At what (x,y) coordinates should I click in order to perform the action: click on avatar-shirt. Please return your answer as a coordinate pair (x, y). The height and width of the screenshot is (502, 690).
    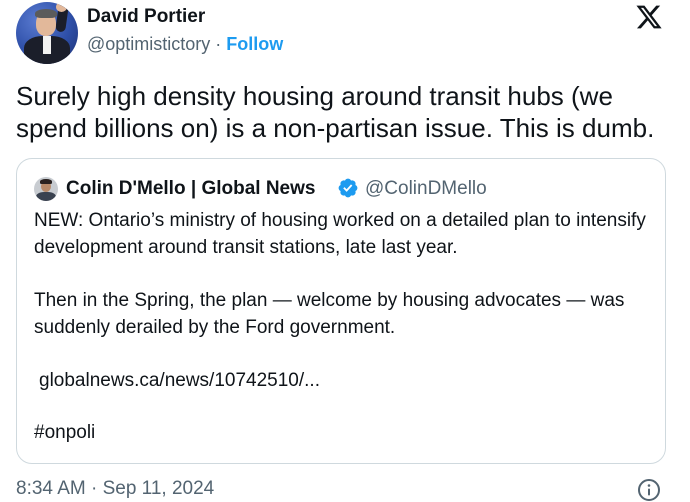
    Looking at the image, I should click on (47, 45).